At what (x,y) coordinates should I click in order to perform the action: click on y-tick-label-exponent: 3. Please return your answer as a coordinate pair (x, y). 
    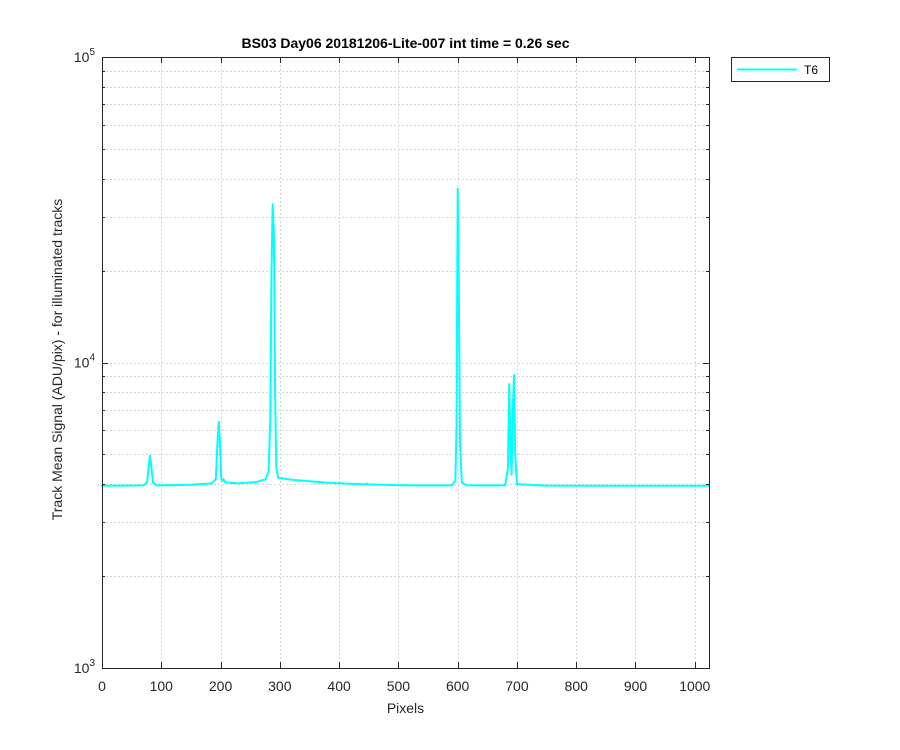
    Looking at the image, I should click on (92, 663).